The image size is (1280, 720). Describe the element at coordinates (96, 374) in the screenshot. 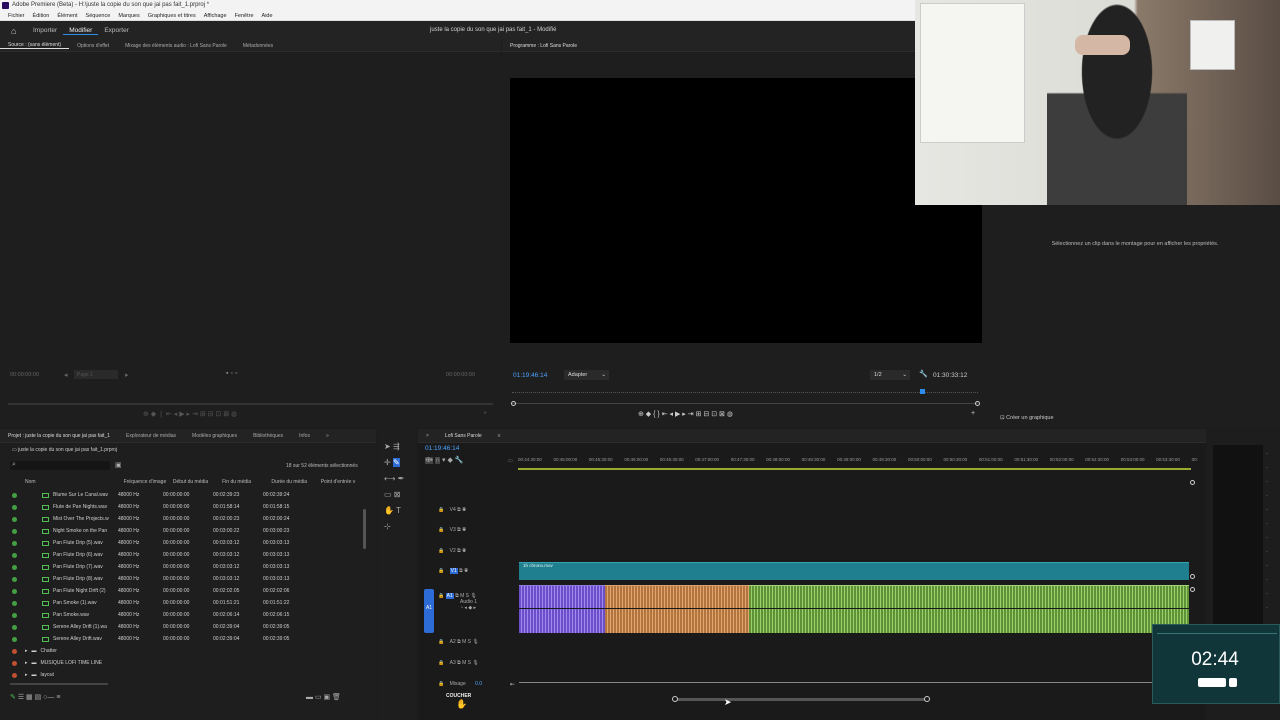

I see `page-select: Page 1` at that location.